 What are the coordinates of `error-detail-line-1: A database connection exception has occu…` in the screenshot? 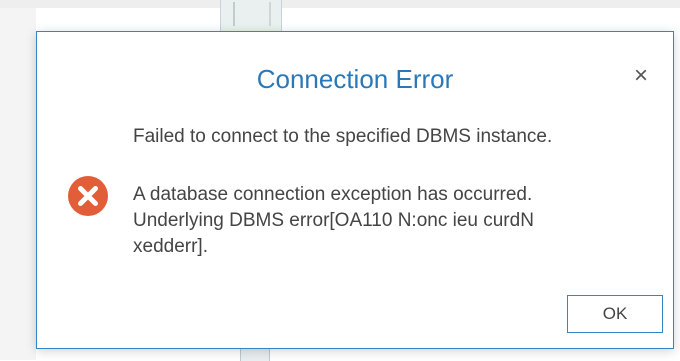 It's located at (333, 194).